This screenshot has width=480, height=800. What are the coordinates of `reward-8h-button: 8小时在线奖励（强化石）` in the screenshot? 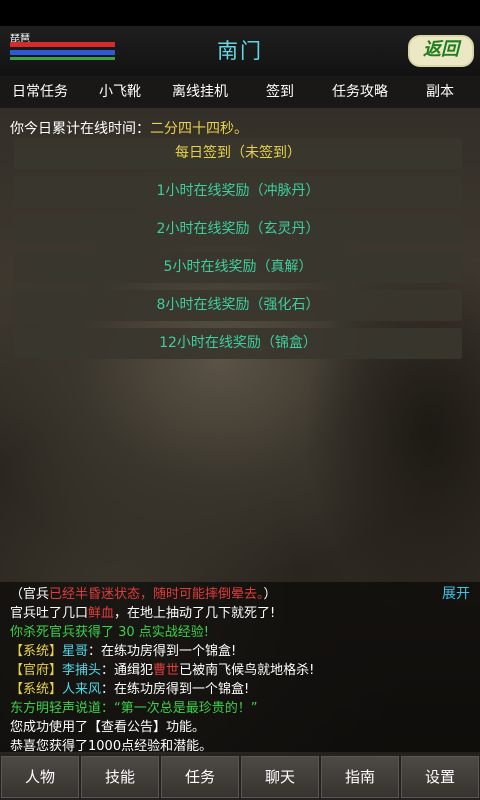 It's located at (238, 305).